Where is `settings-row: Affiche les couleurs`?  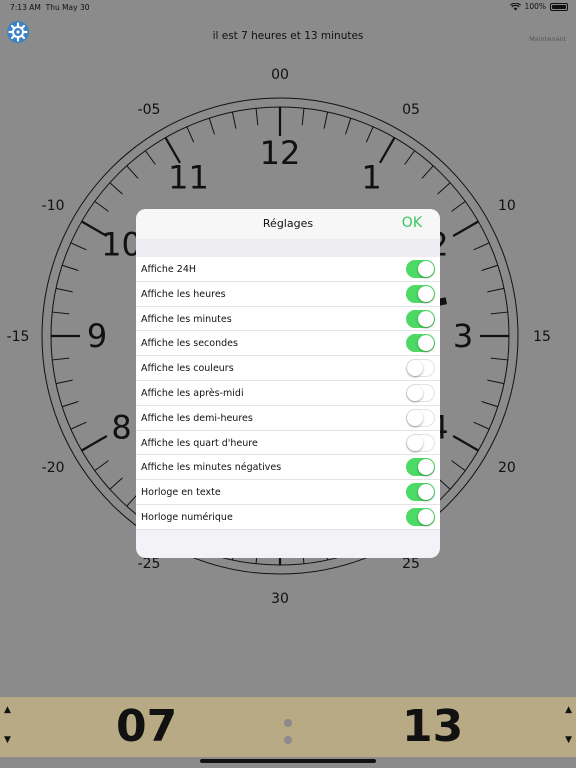
settings-row: Affiche les couleurs is located at coordinates (288, 368).